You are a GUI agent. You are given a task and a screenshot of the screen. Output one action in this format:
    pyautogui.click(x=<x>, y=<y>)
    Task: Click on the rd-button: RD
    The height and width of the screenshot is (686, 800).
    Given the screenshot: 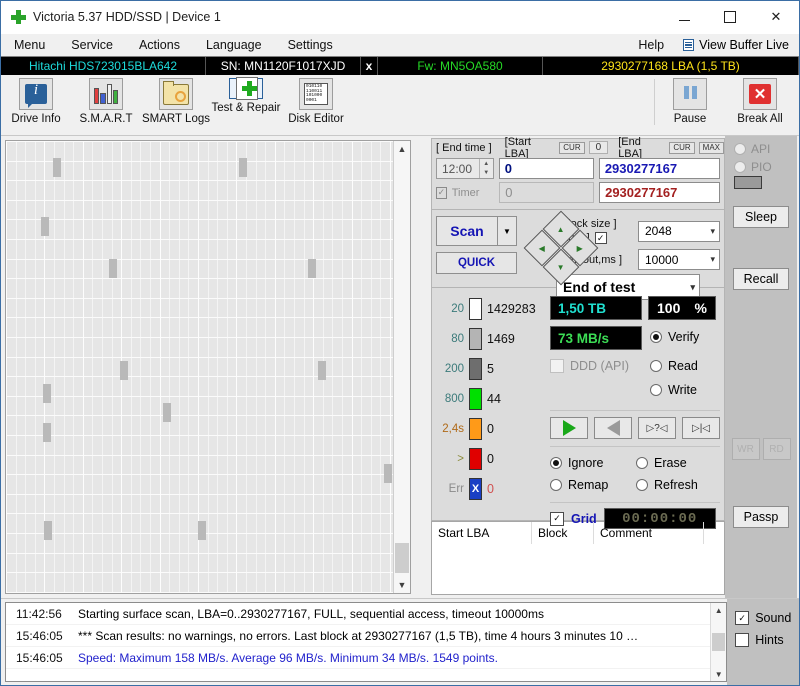 What is the action you would take?
    pyautogui.click(x=776, y=449)
    